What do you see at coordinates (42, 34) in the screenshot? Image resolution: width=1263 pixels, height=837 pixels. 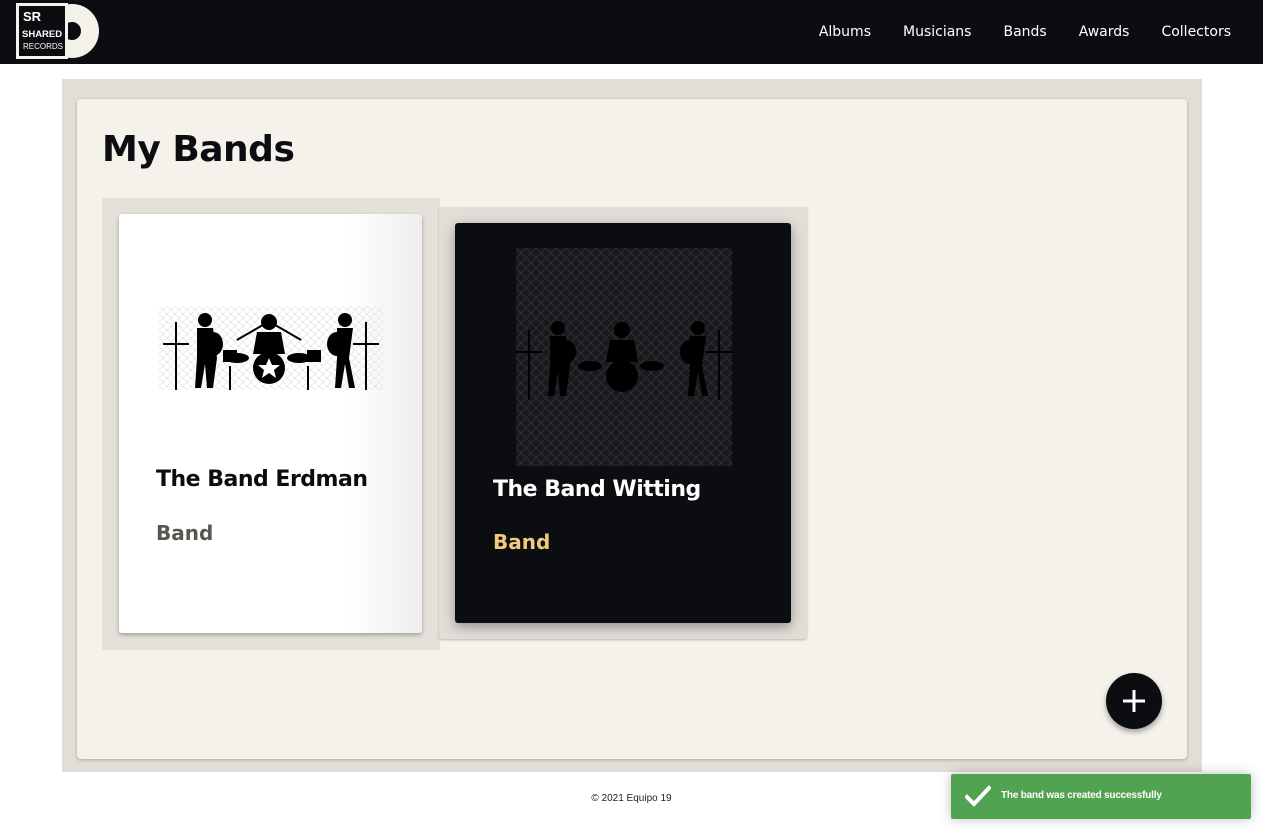 I see `svg-text: SHARED` at bounding box center [42, 34].